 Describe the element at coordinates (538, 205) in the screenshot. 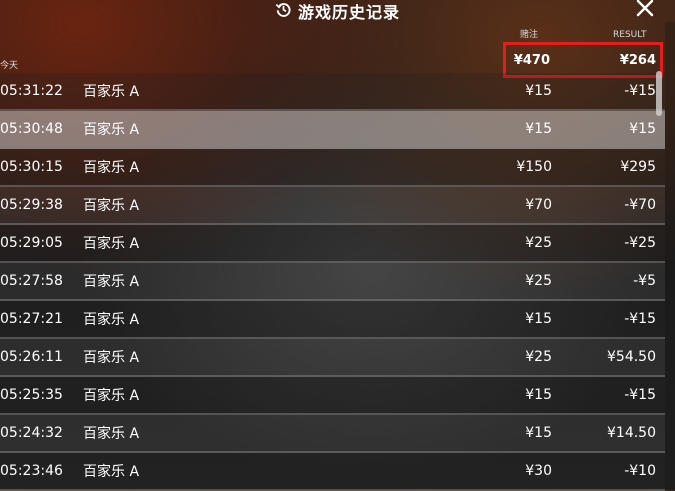

I see `row-bet: ¥70` at that location.